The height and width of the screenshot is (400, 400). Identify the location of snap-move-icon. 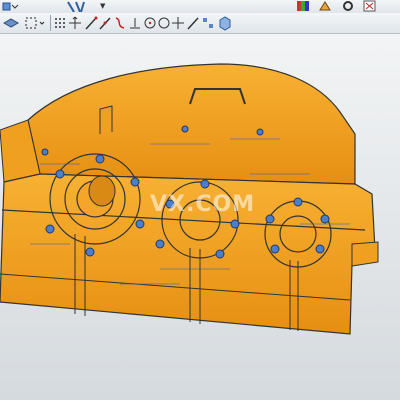
(75, 23).